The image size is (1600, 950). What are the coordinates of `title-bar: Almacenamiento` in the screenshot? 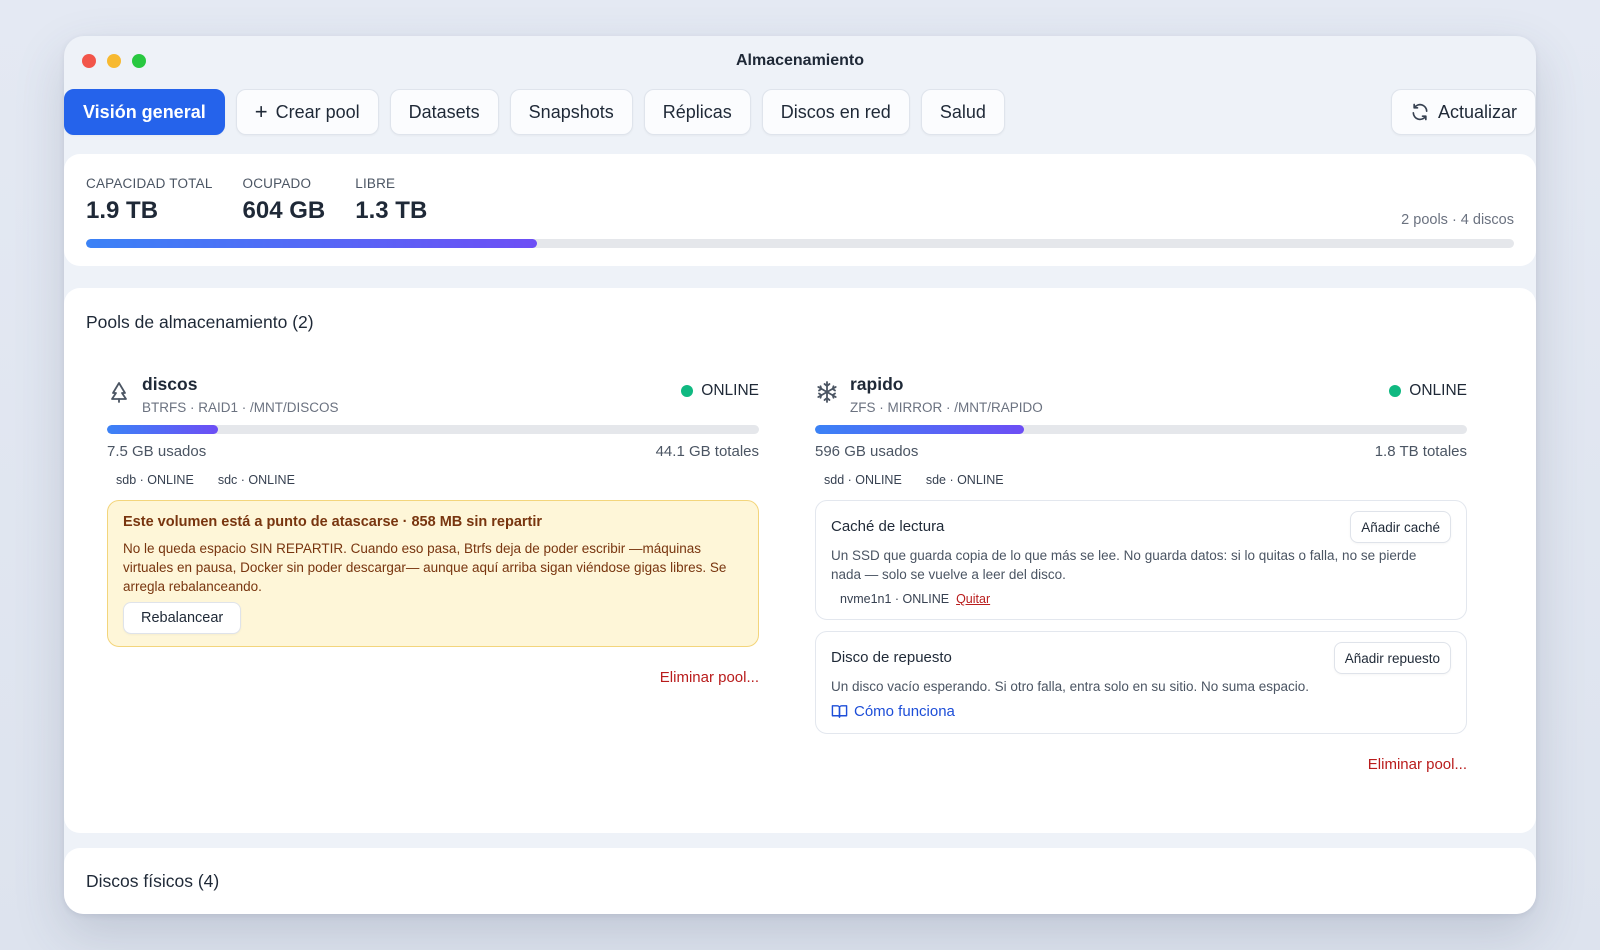 It's located at (800, 61).